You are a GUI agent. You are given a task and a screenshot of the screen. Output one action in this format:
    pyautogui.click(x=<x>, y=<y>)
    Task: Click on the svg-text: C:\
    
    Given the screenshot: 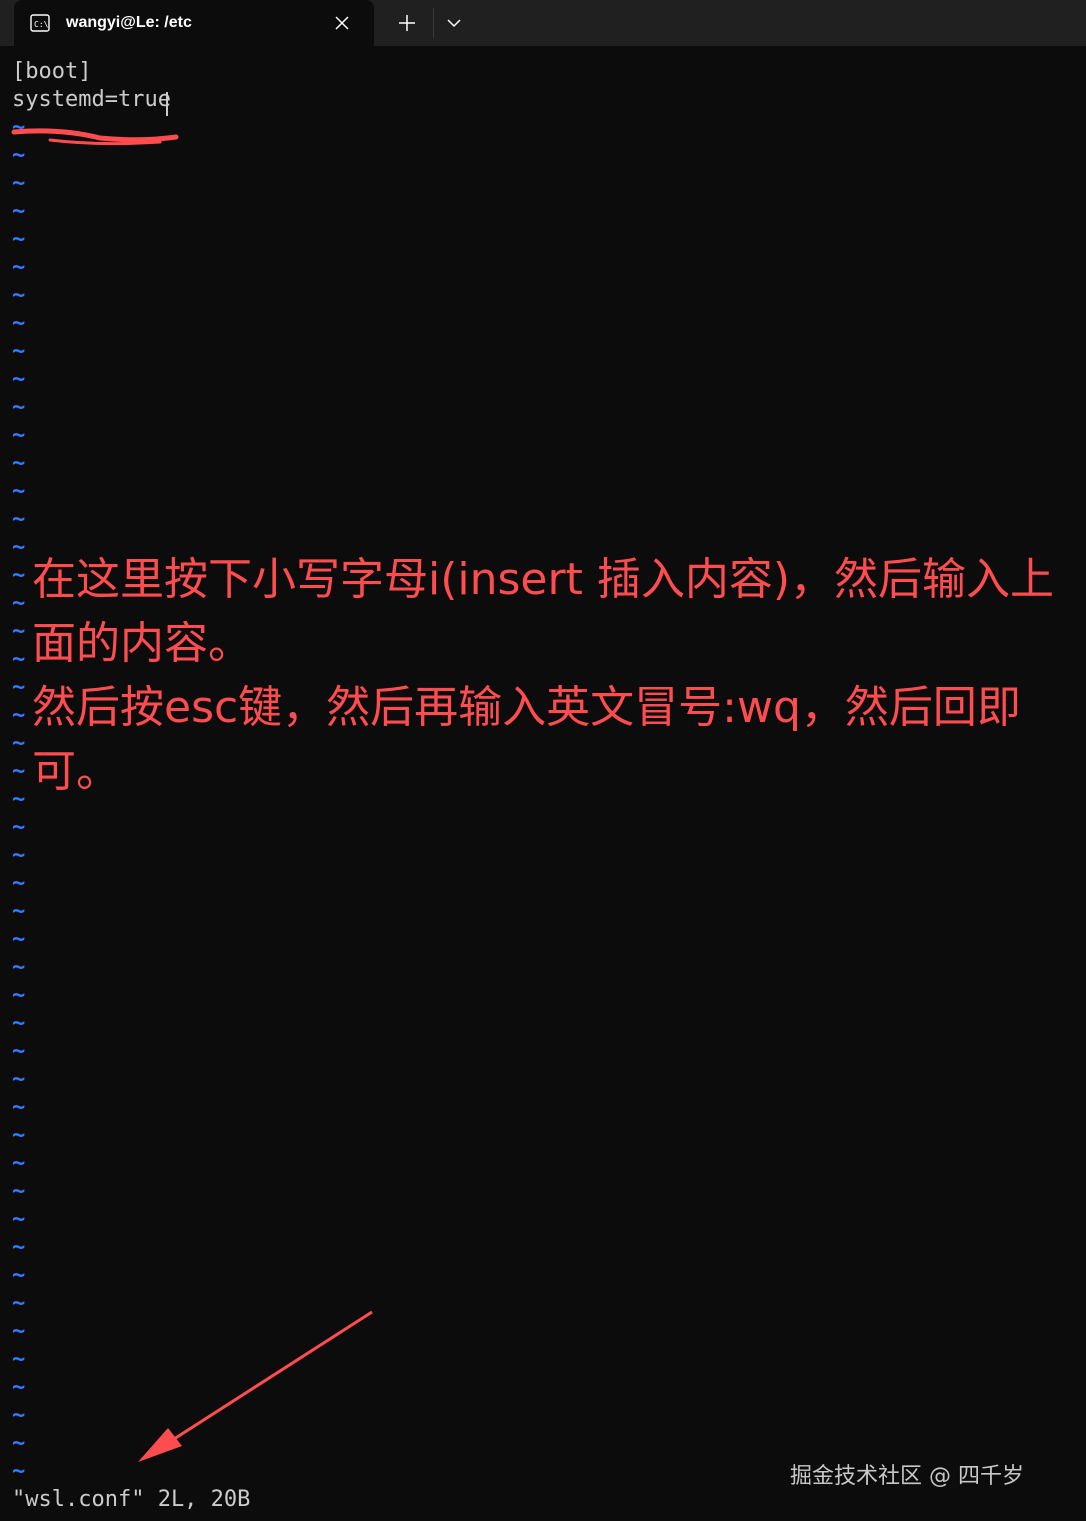 What is the action you would take?
    pyautogui.click(x=41, y=24)
    